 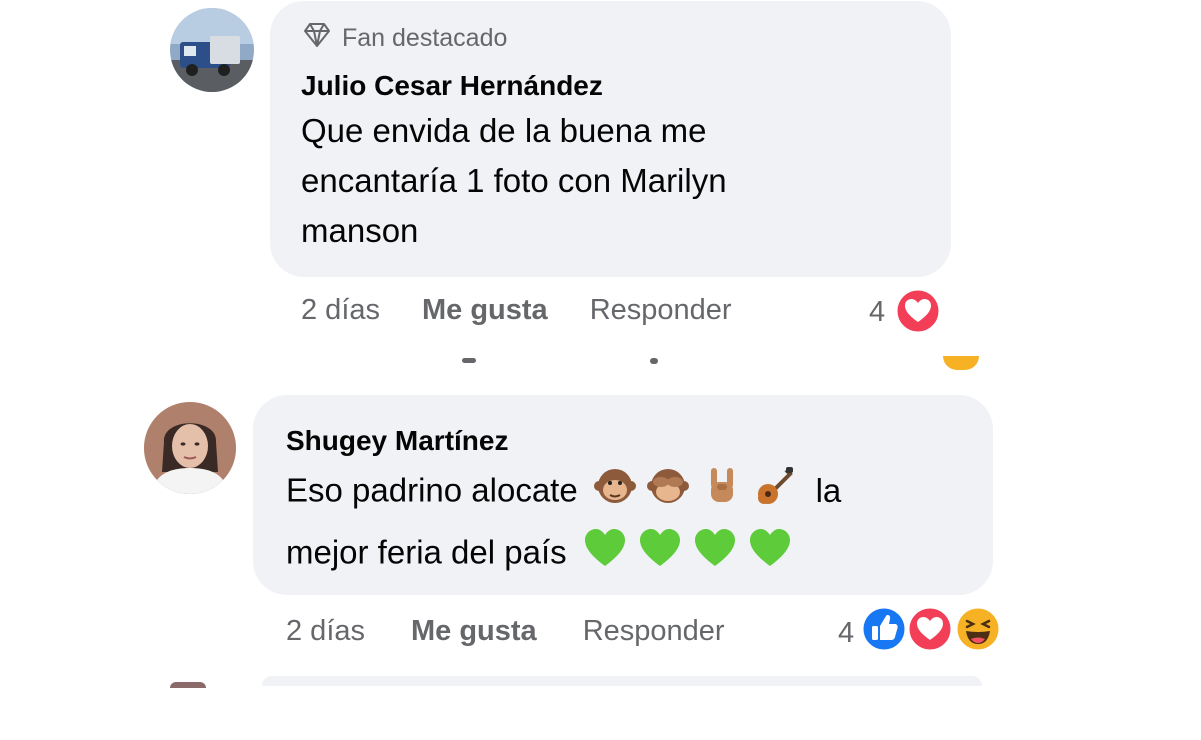 I want to click on comment-text-segment: la, so click(x=828, y=490).